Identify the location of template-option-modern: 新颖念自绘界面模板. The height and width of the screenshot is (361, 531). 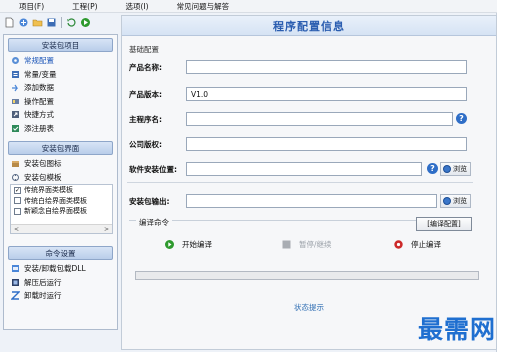
(61, 211).